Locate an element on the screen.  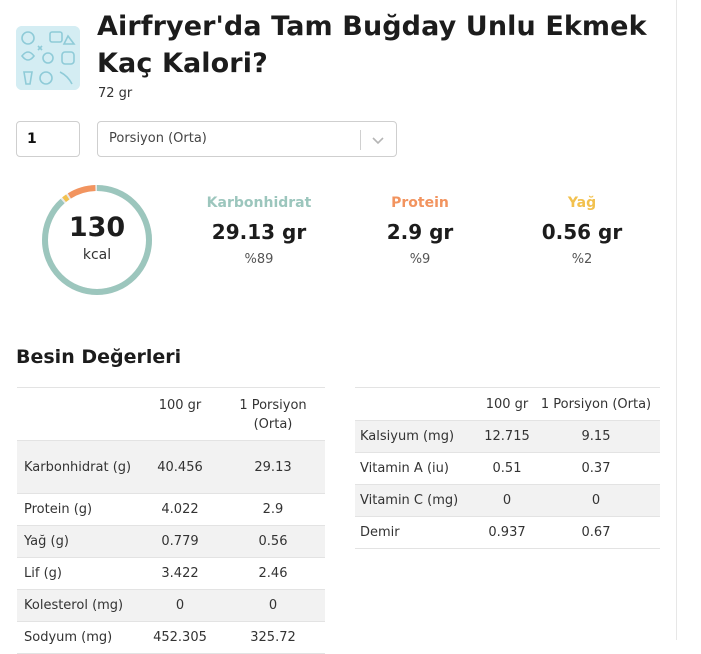
quantity-input is located at coordinates (48, 139).